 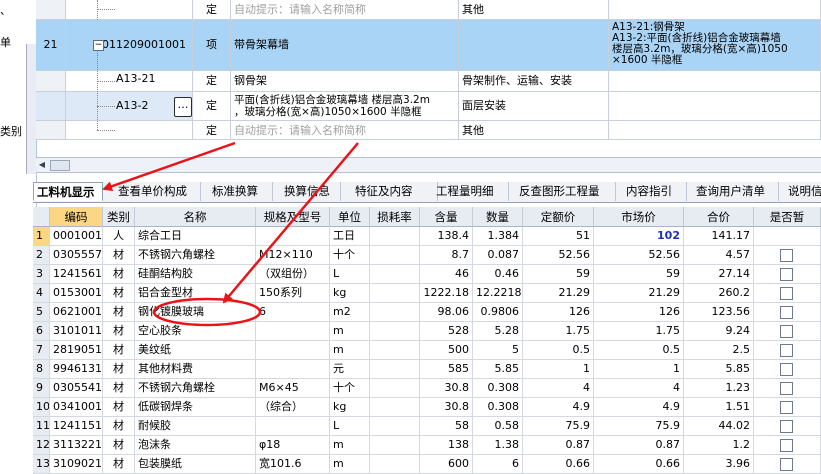 What do you see at coordinates (207, 312) in the screenshot?
I see `annotation-circle-glass` at bounding box center [207, 312].